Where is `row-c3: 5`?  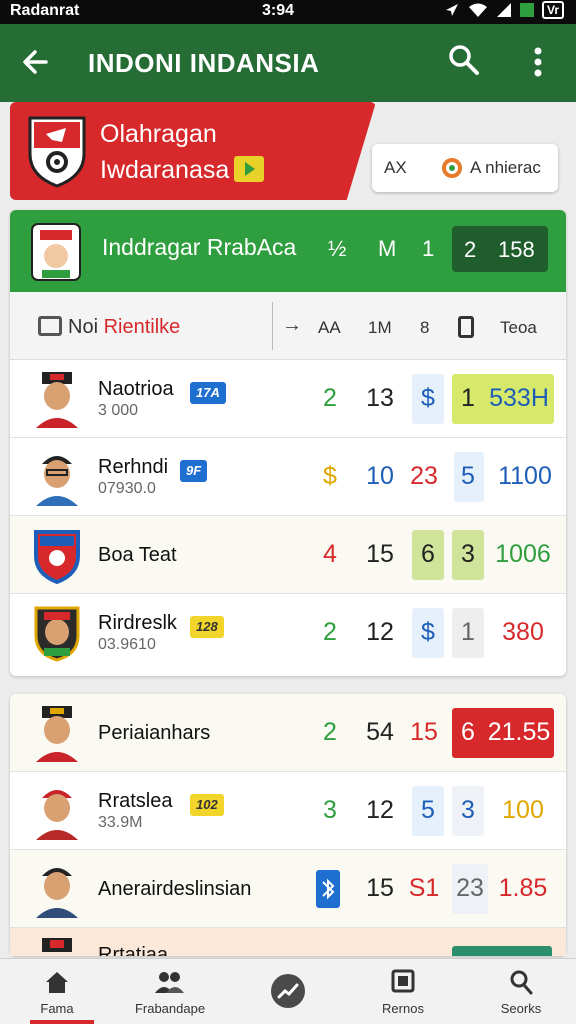 row-c3: 5 is located at coordinates (428, 810).